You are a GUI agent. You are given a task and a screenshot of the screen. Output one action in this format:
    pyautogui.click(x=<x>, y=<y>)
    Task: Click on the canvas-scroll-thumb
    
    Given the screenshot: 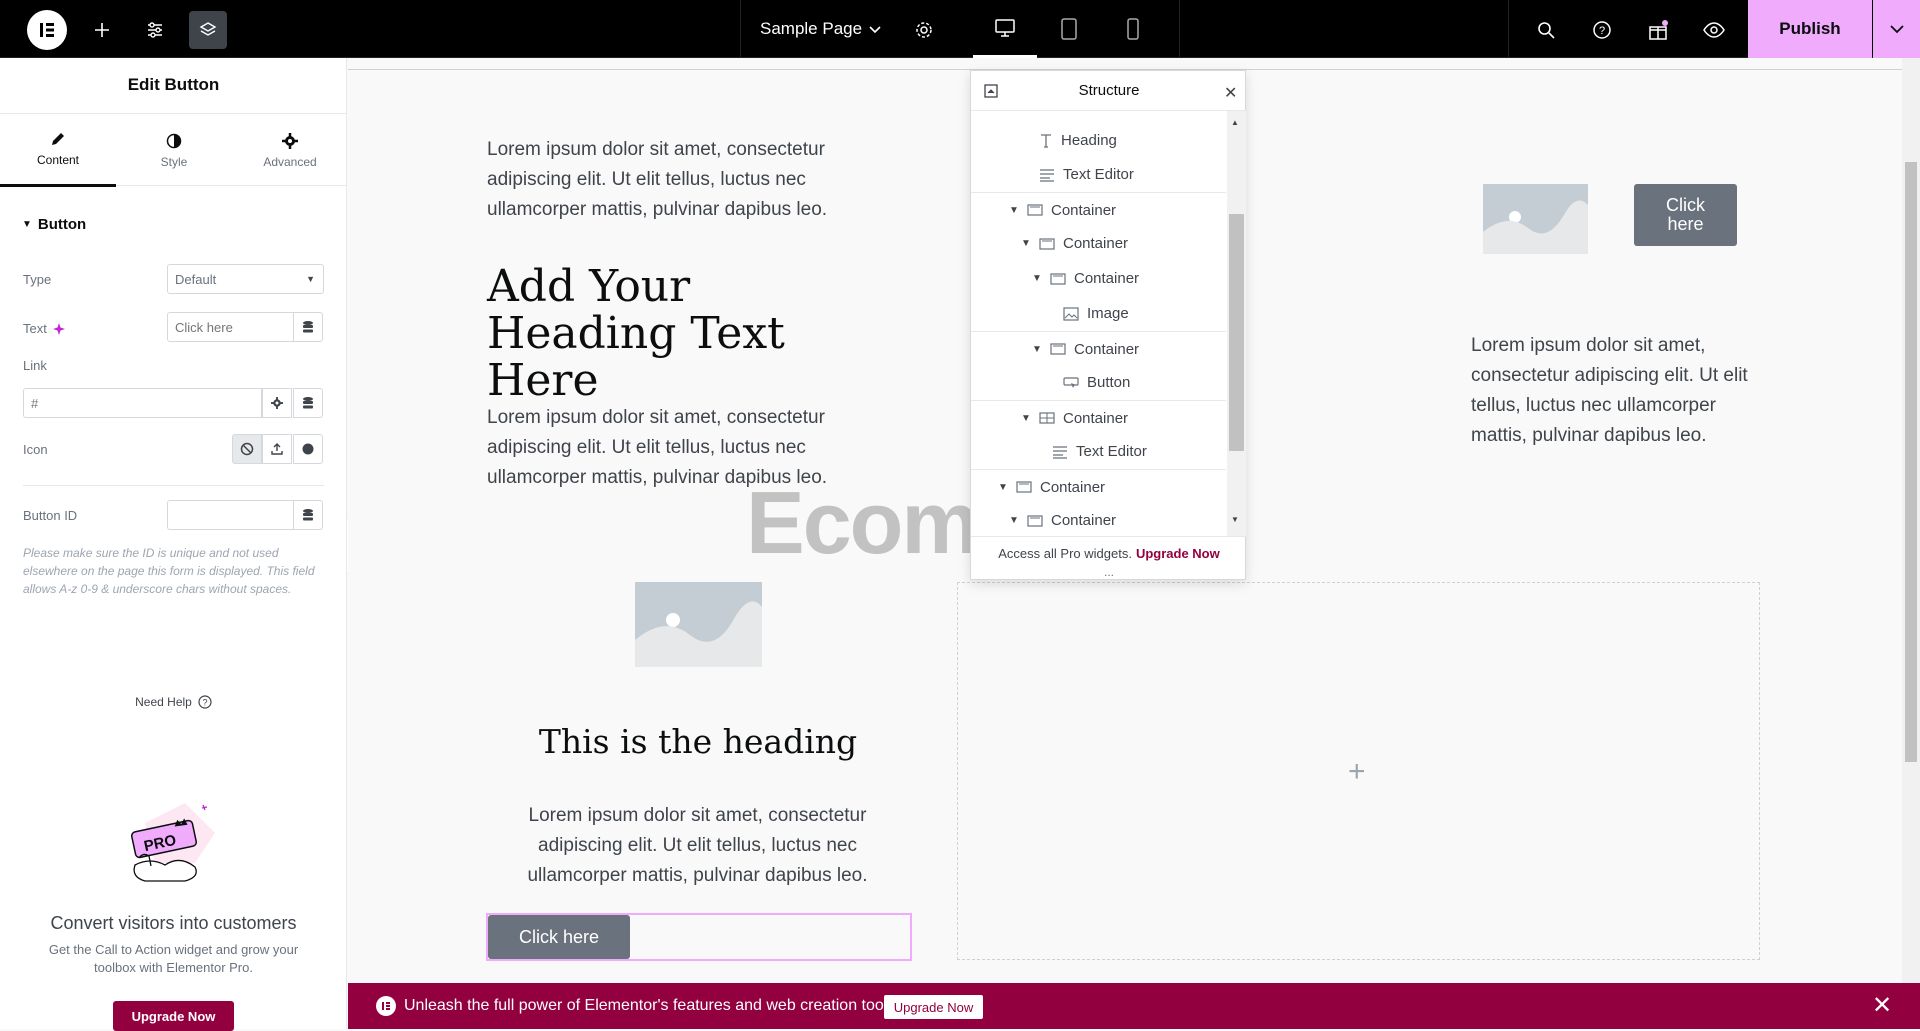 What is the action you would take?
    pyautogui.click(x=1911, y=462)
    